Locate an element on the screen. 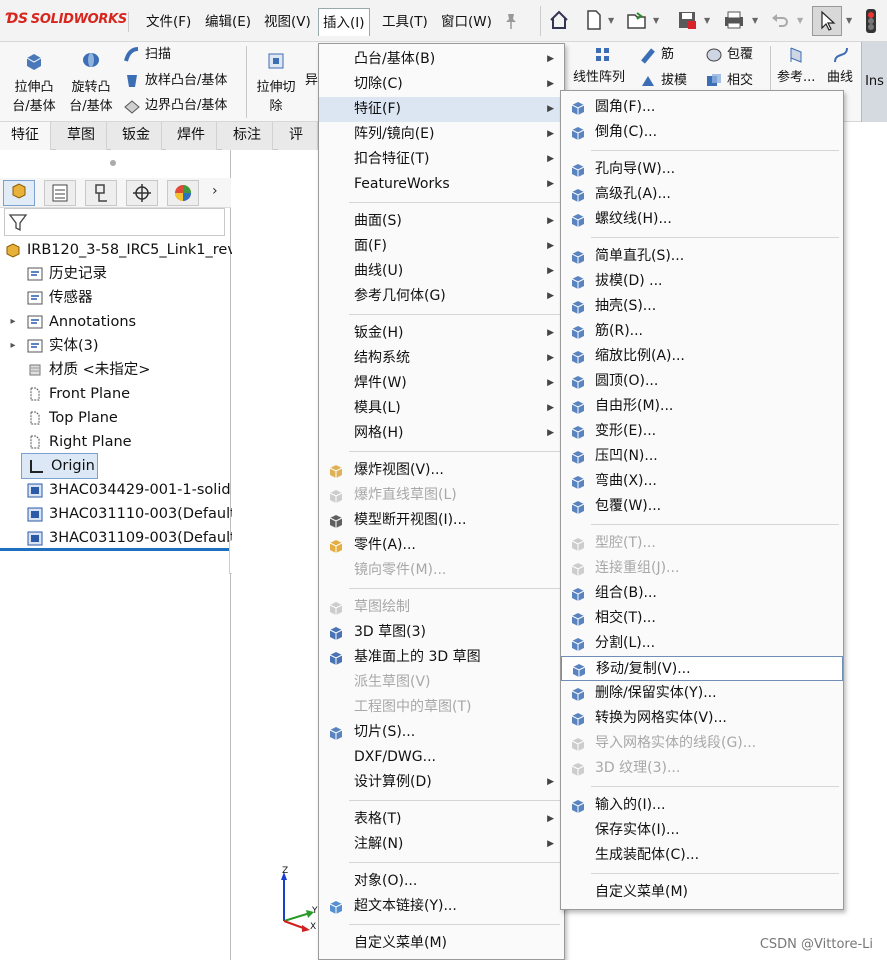  menu-item-insert_menu-0: 凸台/基体(B) ▶ is located at coordinates (441, 59).